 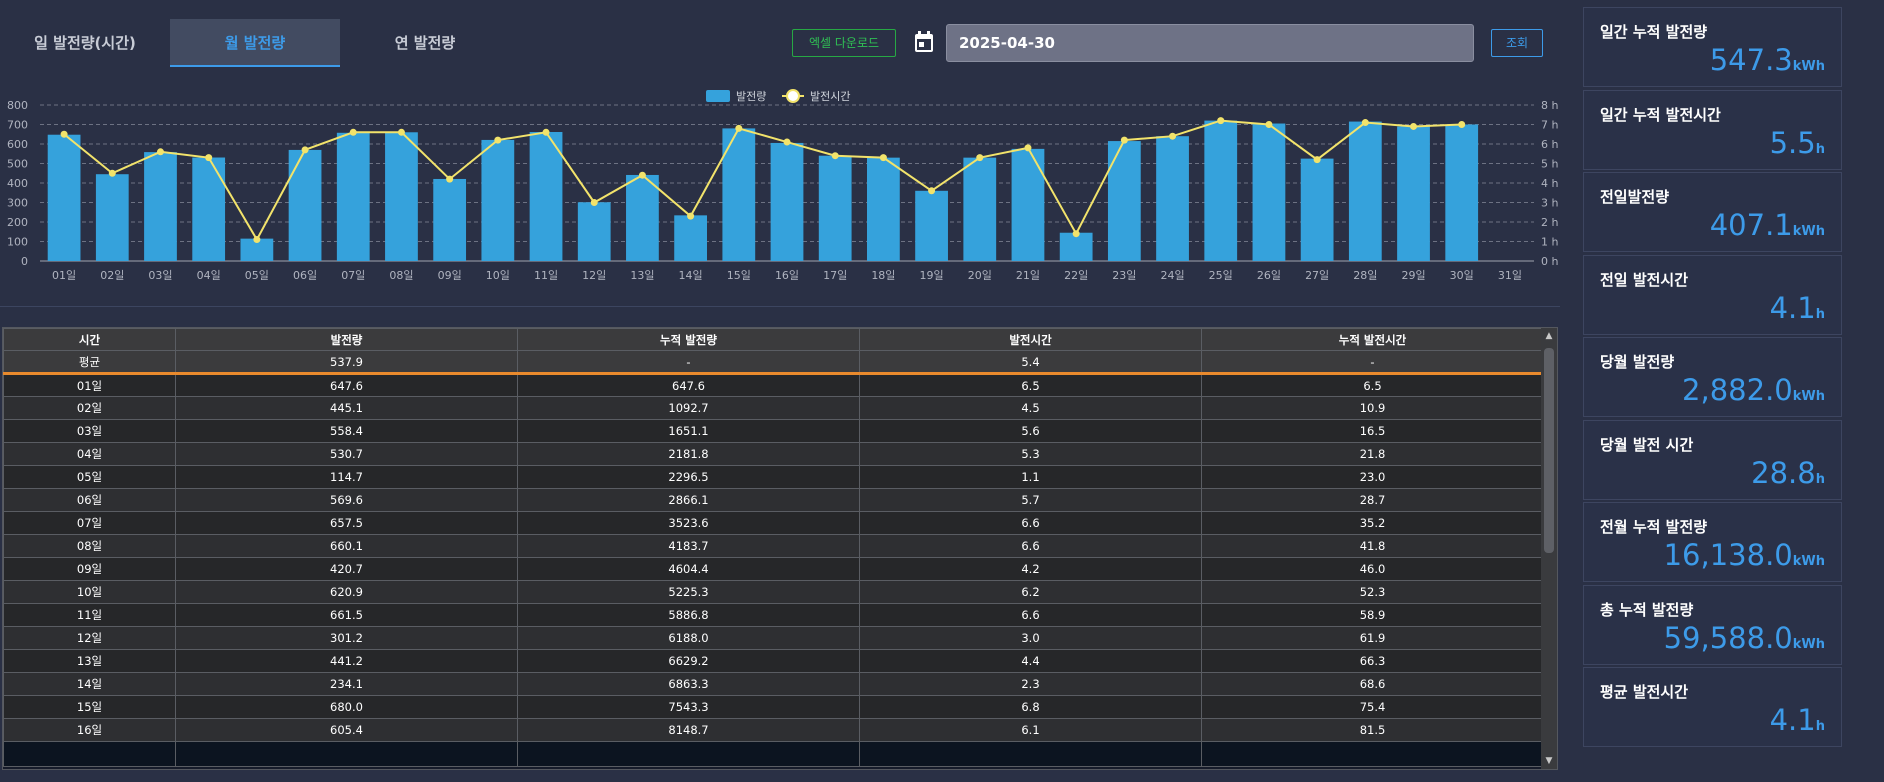 I want to click on x-tick-label: 19일, so click(x=932, y=275).